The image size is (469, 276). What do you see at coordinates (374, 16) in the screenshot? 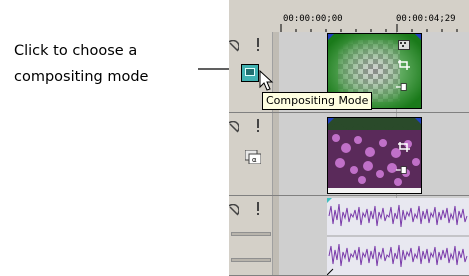
I see `timeline-ruler: 00:00:00;00 00:00:04;29` at bounding box center [374, 16].